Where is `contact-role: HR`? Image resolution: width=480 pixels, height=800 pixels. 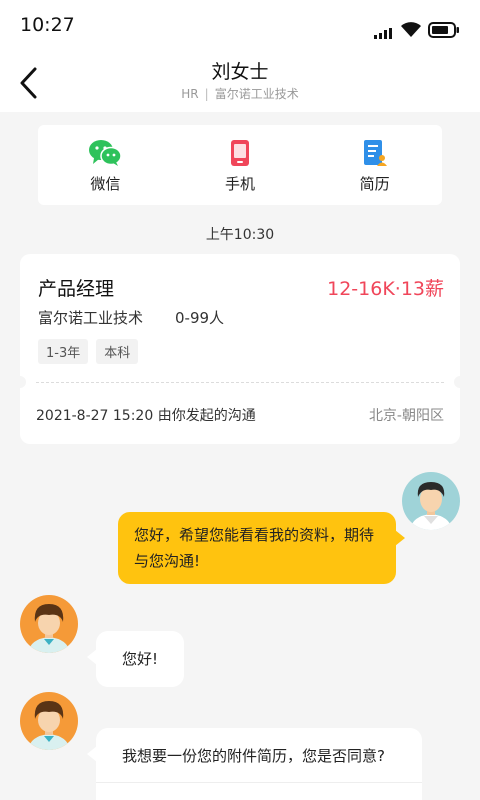
contact-role: HR is located at coordinates (190, 94).